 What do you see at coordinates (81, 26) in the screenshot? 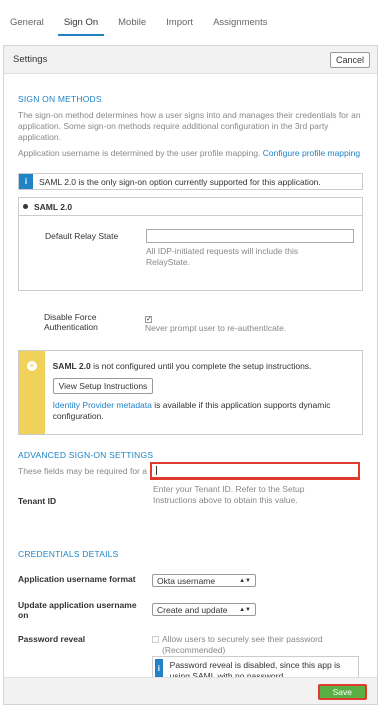
I see `tab-sign-on: Sign On` at bounding box center [81, 26].